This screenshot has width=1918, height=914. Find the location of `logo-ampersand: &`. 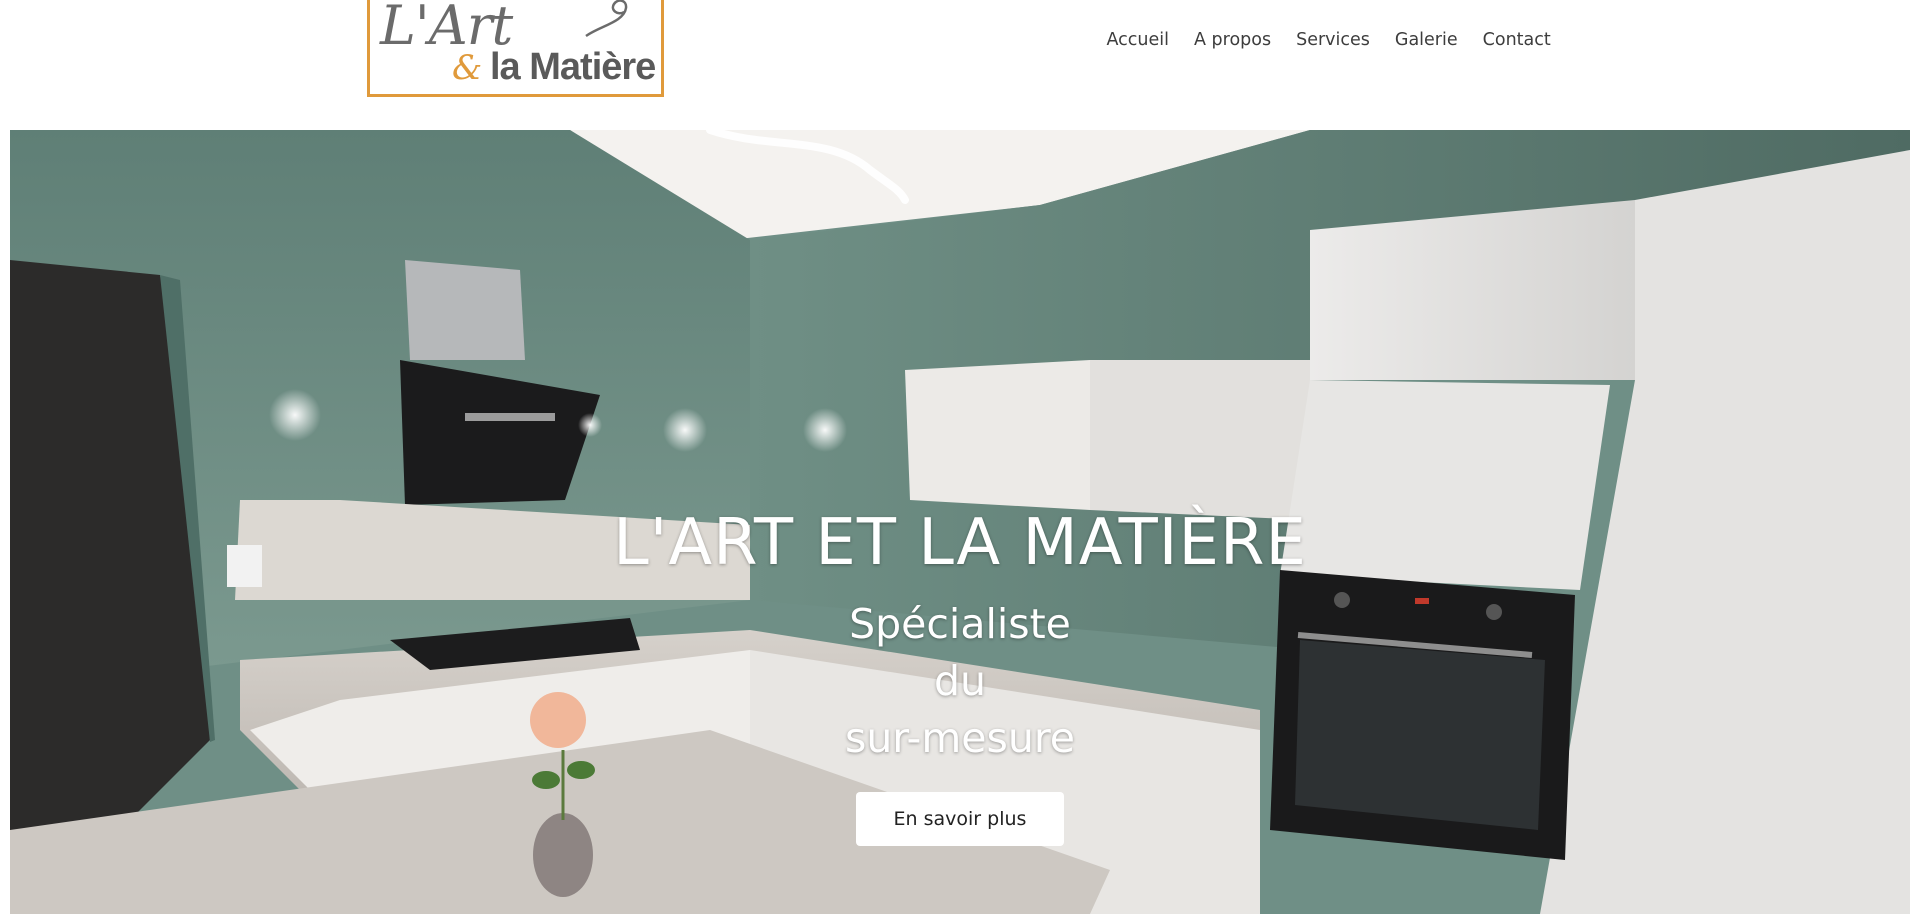

logo-ampersand: & is located at coordinates (467, 68).